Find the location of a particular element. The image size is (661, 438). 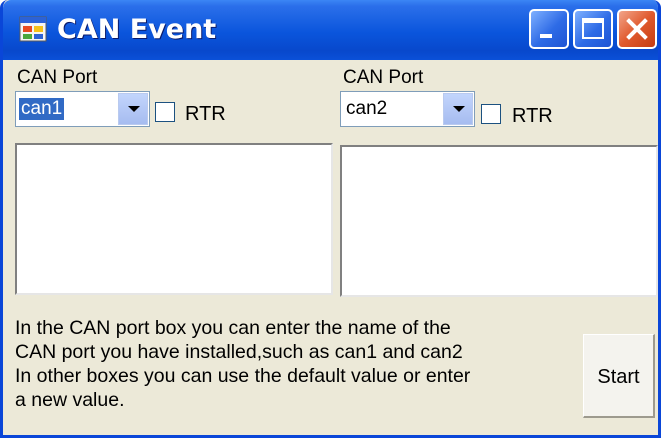

right-port-label: CAN Port is located at coordinates (383, 77).